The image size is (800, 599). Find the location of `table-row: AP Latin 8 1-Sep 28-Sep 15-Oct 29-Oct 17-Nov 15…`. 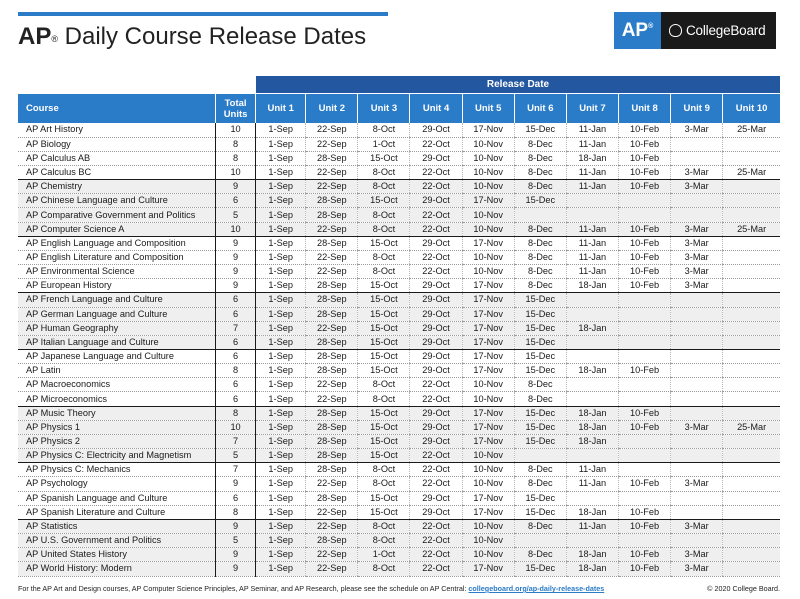

table-row: AP Latin 8 1-Sep 28-Sep 15-Oct 29-Oct 17-Nov 15… is located at coordinates (399, 371).